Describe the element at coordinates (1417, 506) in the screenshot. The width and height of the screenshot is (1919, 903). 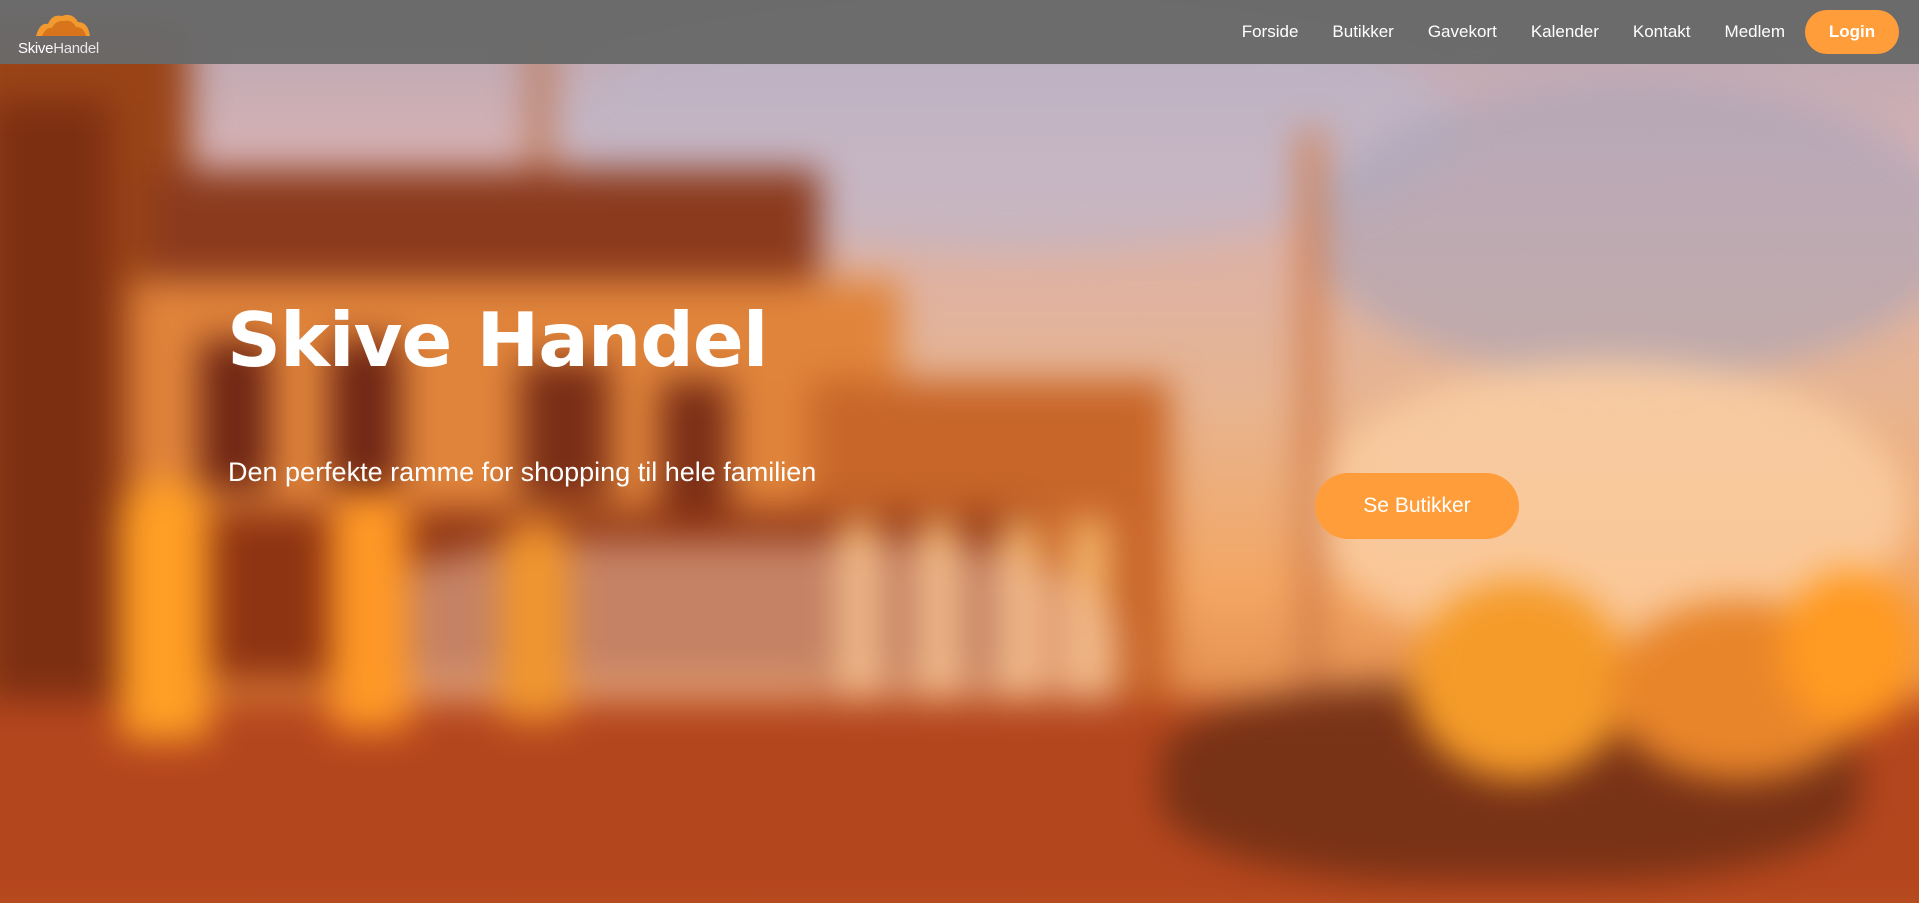
I see `see-shops-button: Se Butikker` at that location.